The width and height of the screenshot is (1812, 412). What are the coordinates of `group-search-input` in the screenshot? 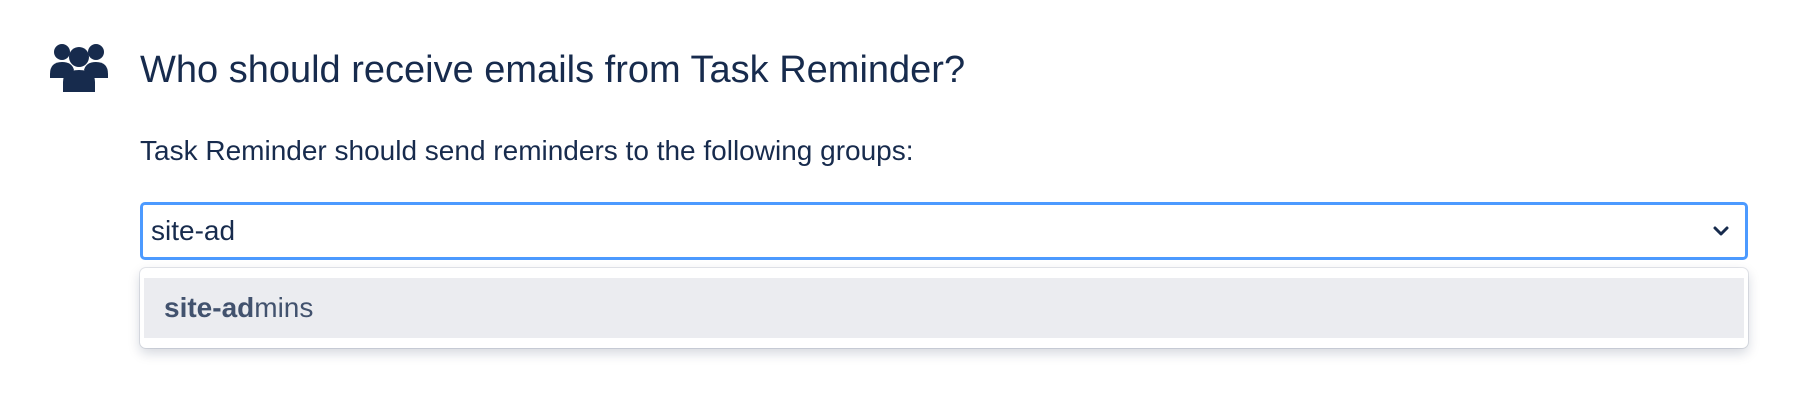 It's located at (901, 231).